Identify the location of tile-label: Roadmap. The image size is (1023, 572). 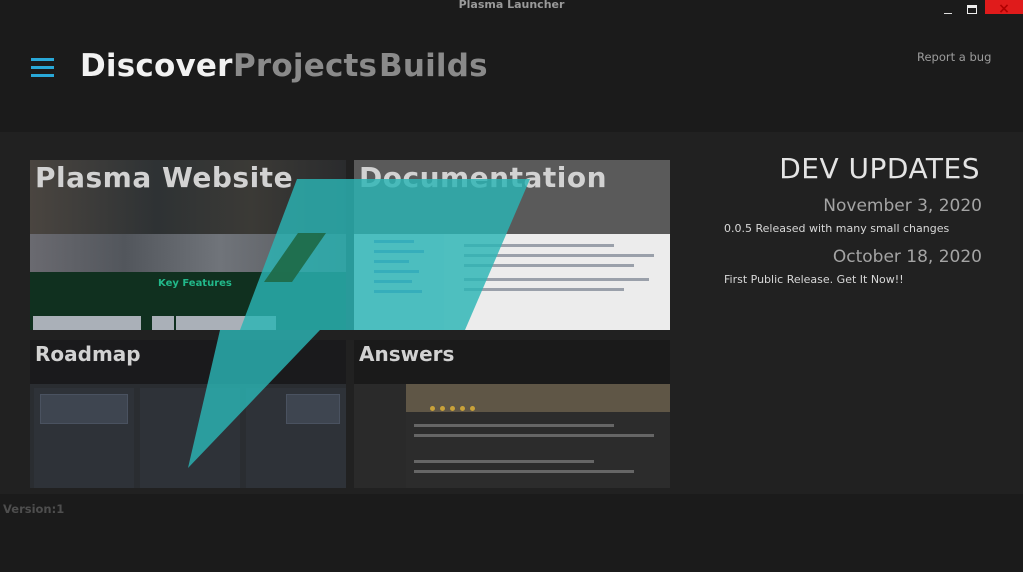
(88, 354).